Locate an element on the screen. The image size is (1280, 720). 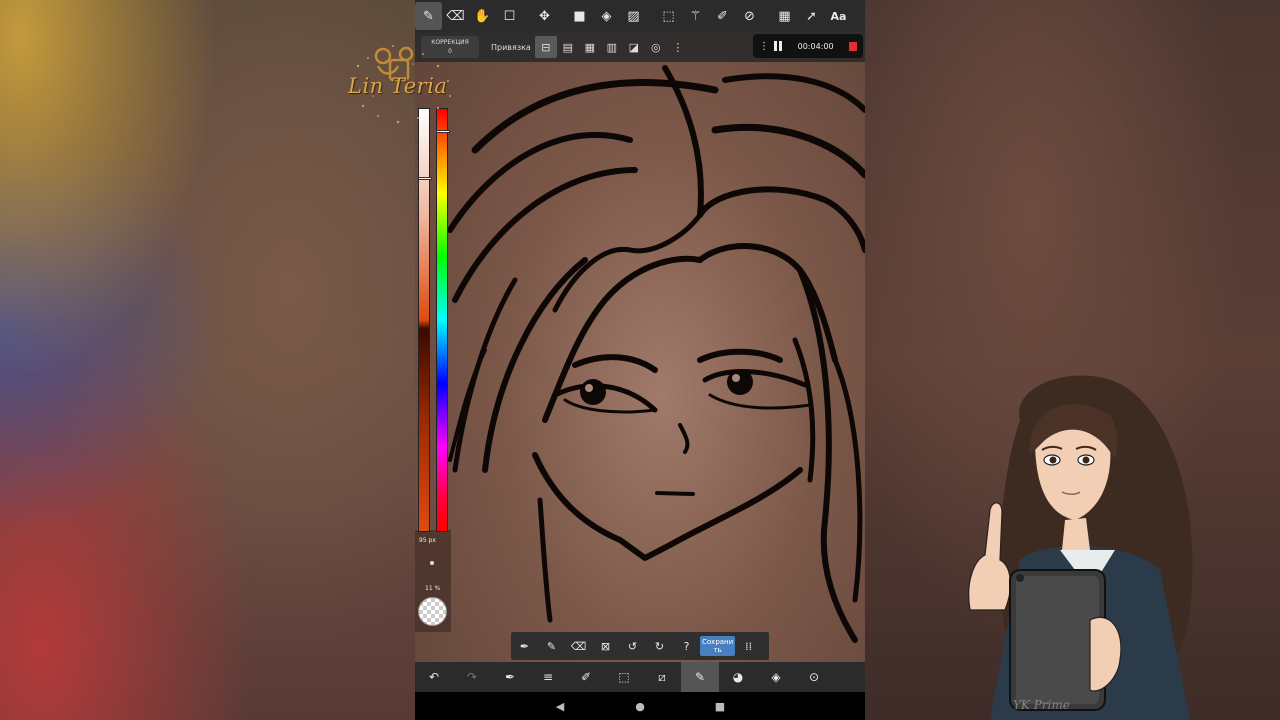
recents-icon: ■ is located at coordinates (720, 706).